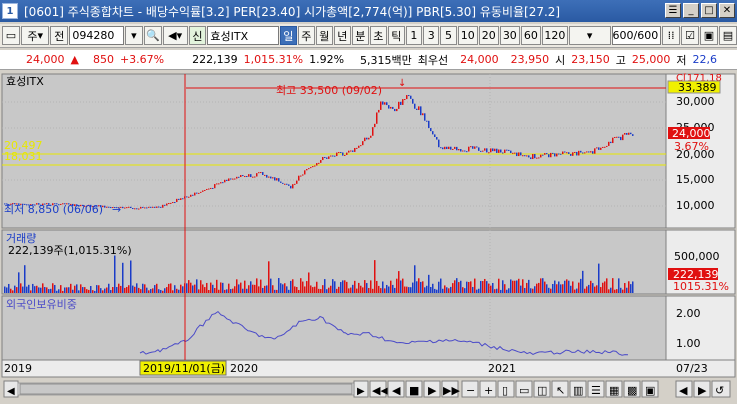 Image resolution: width=737 pixels, height=404 pixels. I want to click on chart-type-icon: ▭, so click(11, 35).